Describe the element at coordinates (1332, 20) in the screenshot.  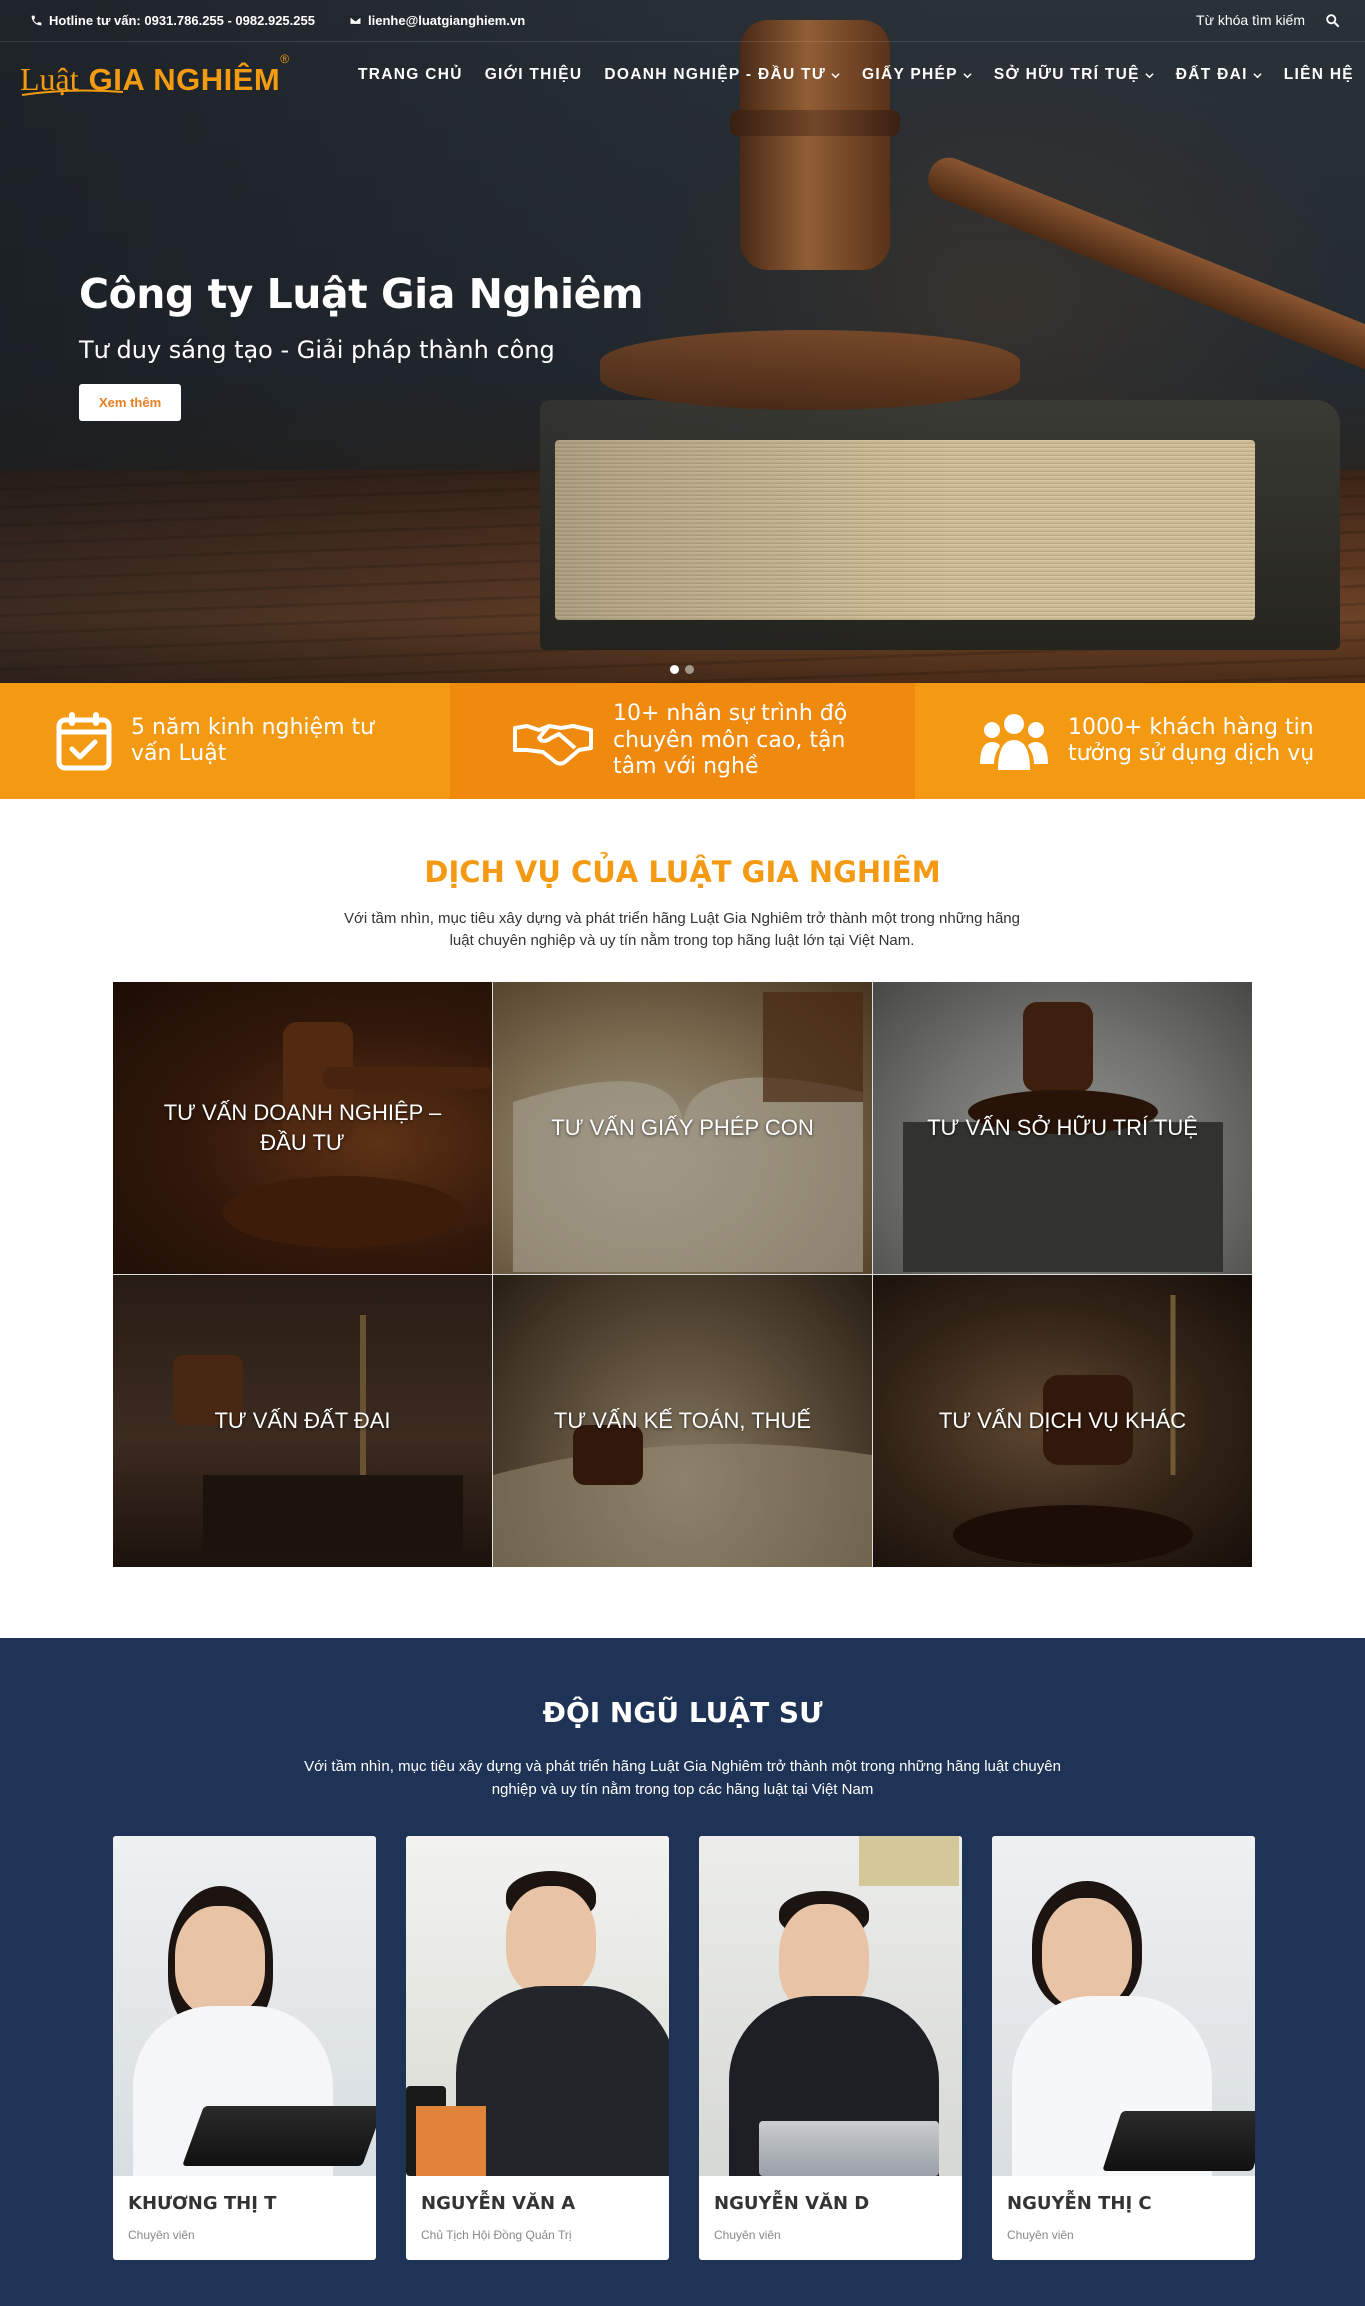
I see `search-icon` at that location.